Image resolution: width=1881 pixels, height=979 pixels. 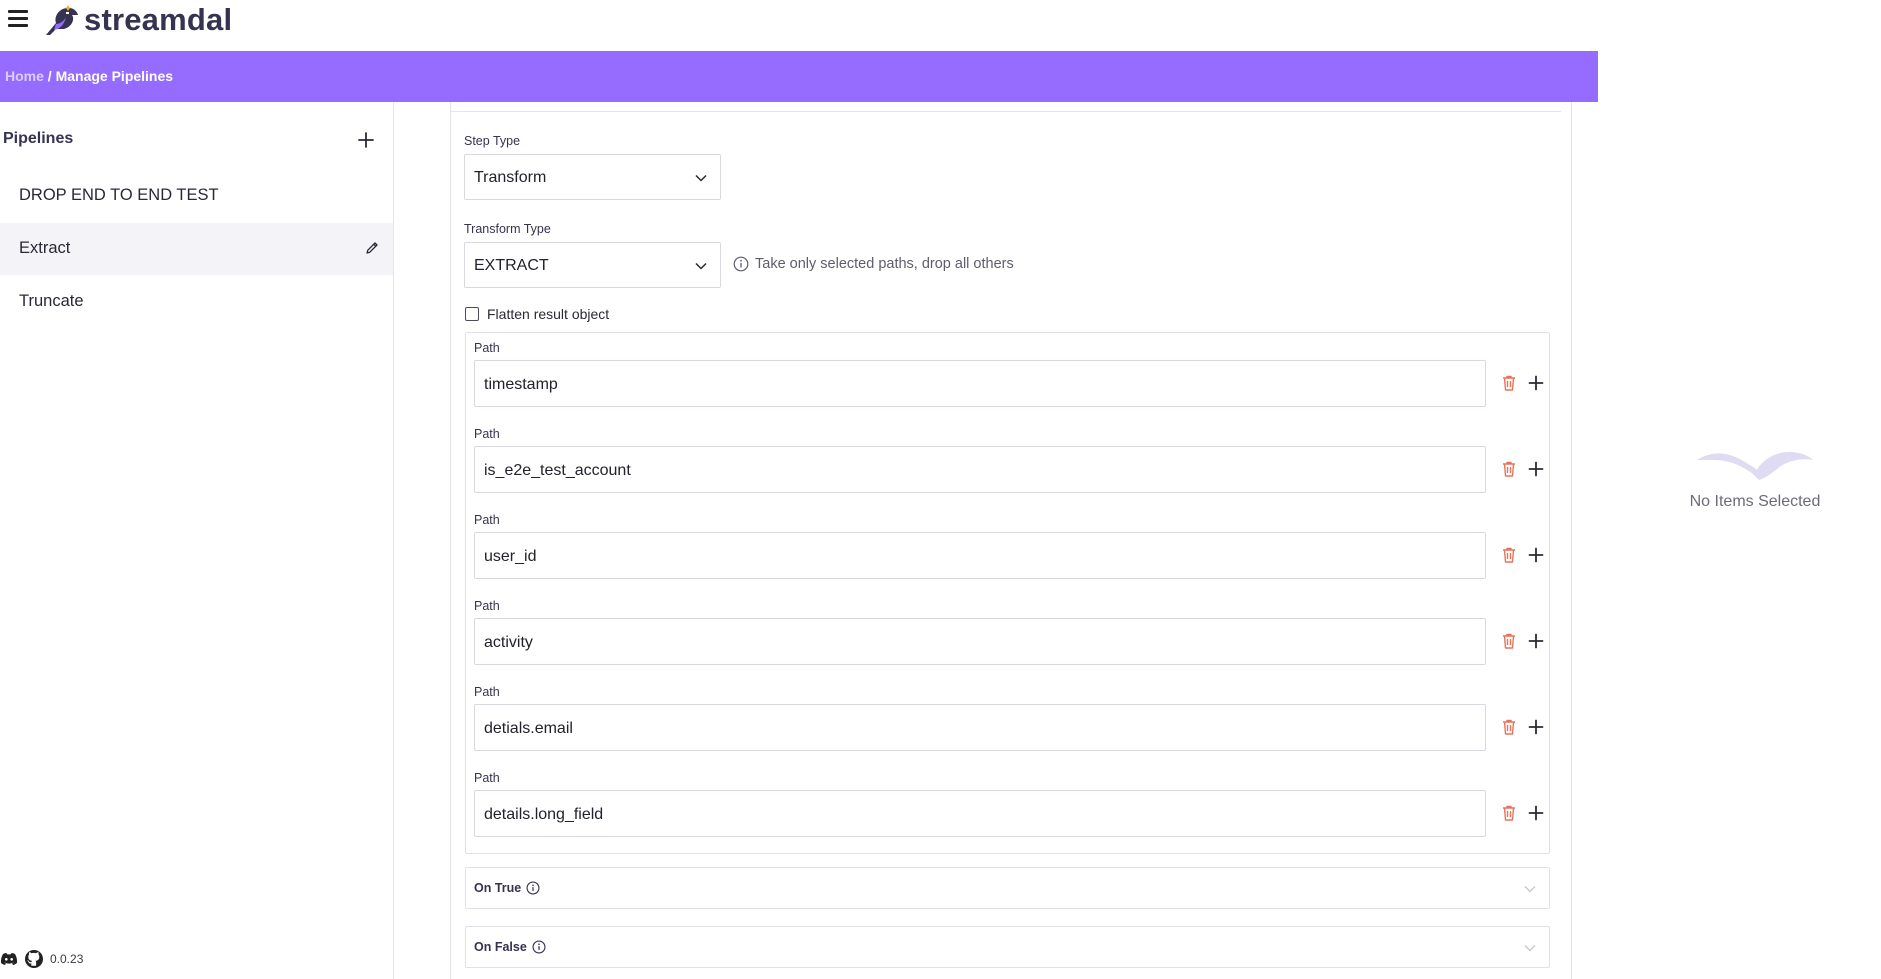 I want to click on hamburger-menu-icon, so click(x=18, y=19).